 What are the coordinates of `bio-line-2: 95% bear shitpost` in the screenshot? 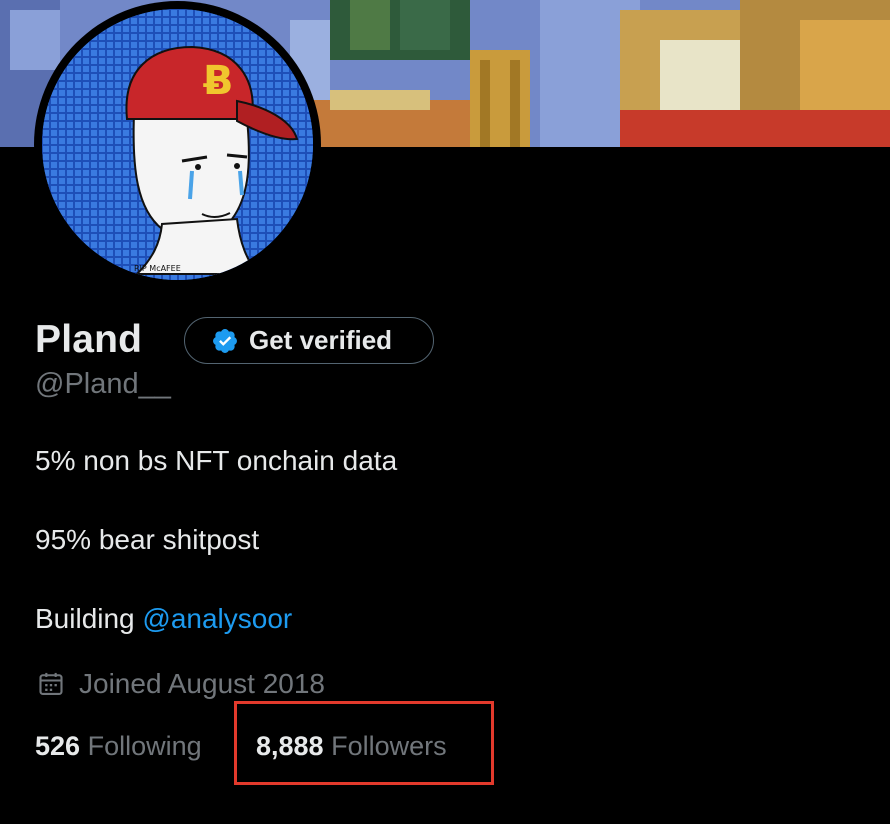 It's located at (147, 539).